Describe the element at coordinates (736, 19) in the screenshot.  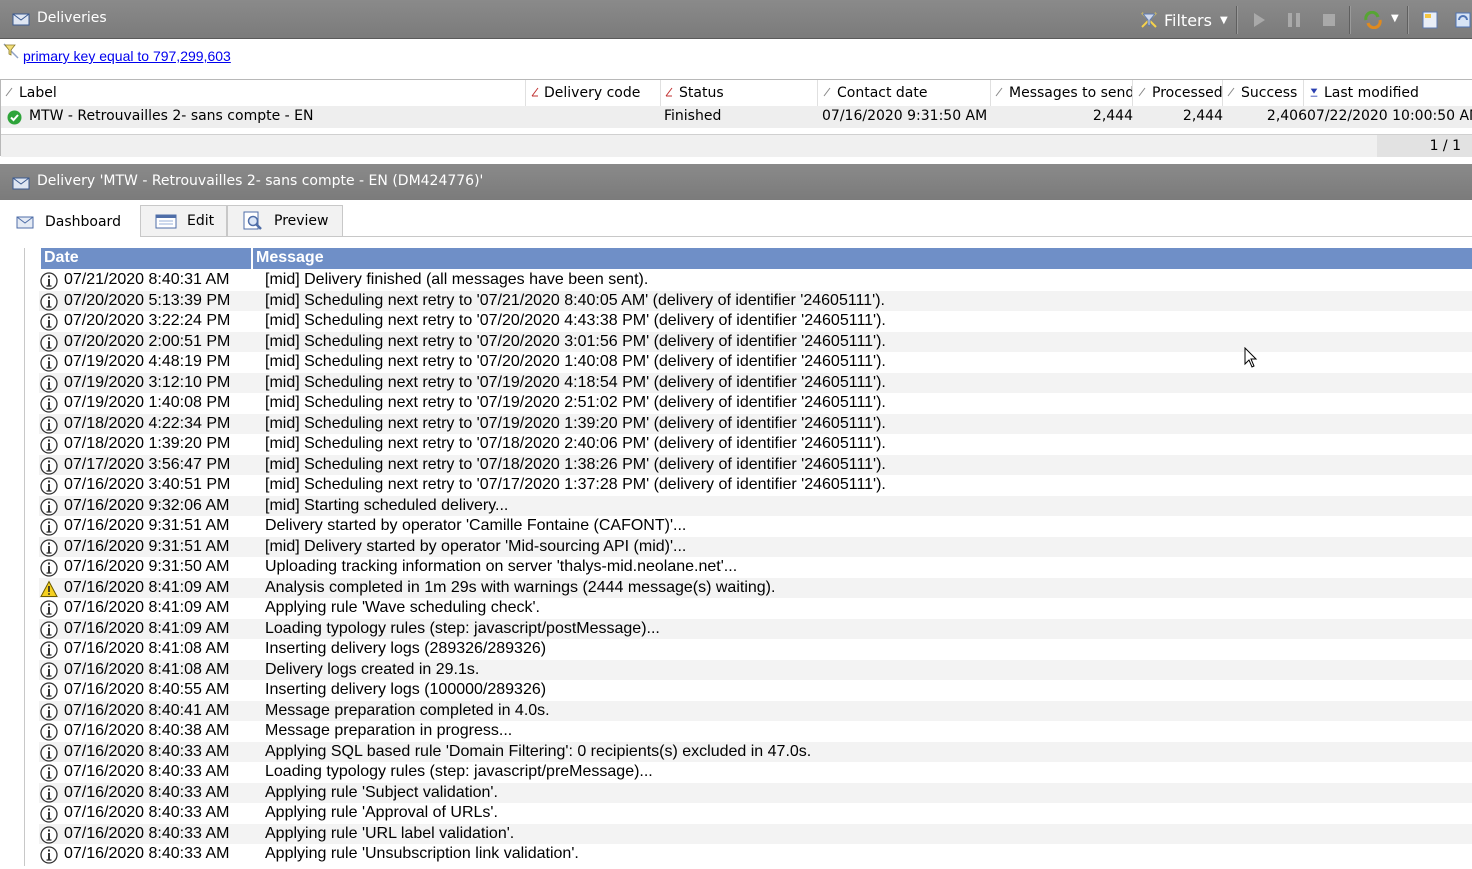
I see `deliveries-toolbar: Deliveries Filters ▼ ▼` at that location.